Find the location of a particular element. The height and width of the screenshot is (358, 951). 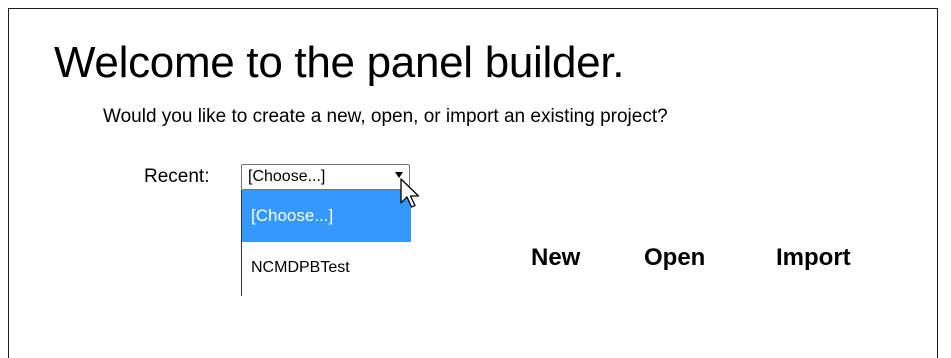

new-project-button: New is located at coordinates (555, 258).